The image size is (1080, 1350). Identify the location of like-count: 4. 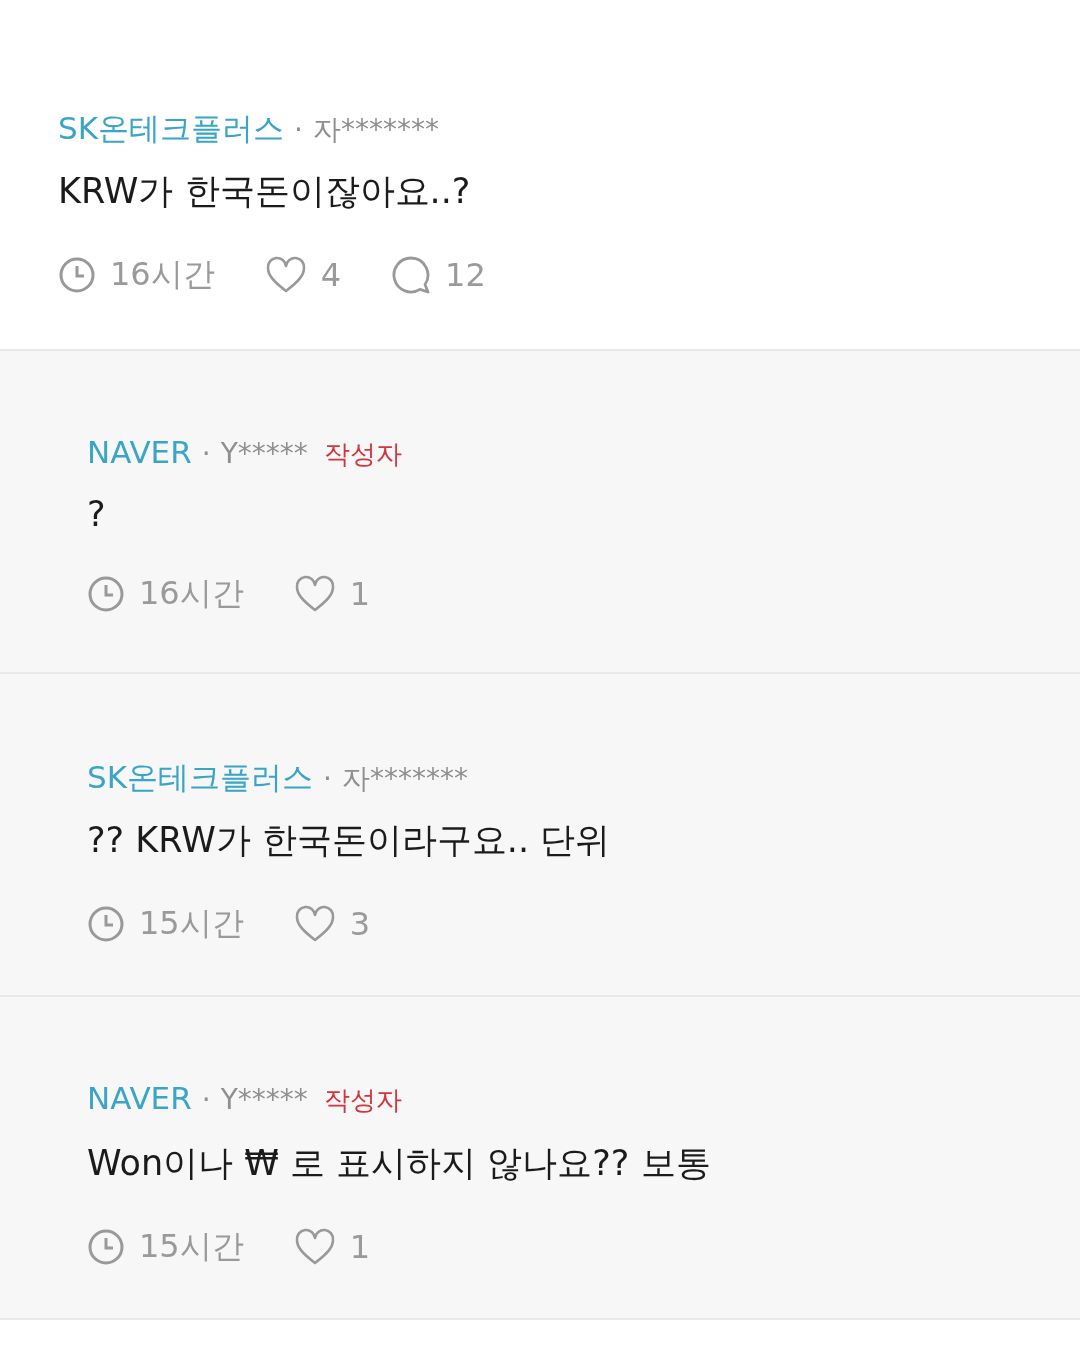
(331, 275).